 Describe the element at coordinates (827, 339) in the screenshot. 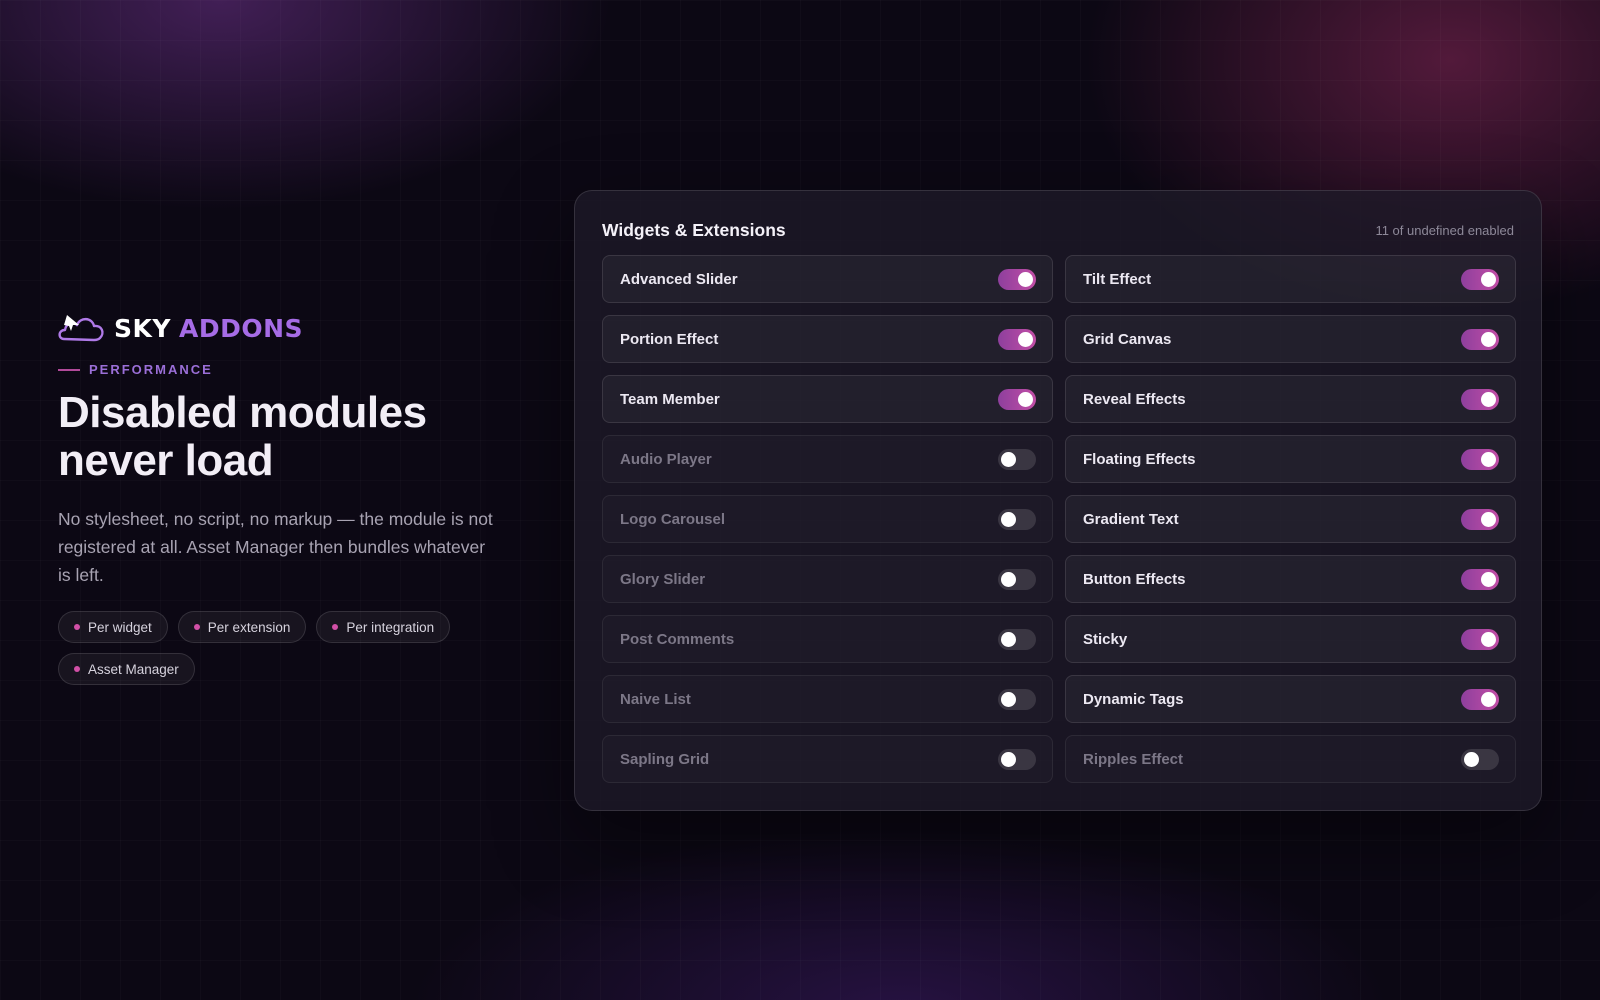

I see `module-row: Portion Effect` at that location.